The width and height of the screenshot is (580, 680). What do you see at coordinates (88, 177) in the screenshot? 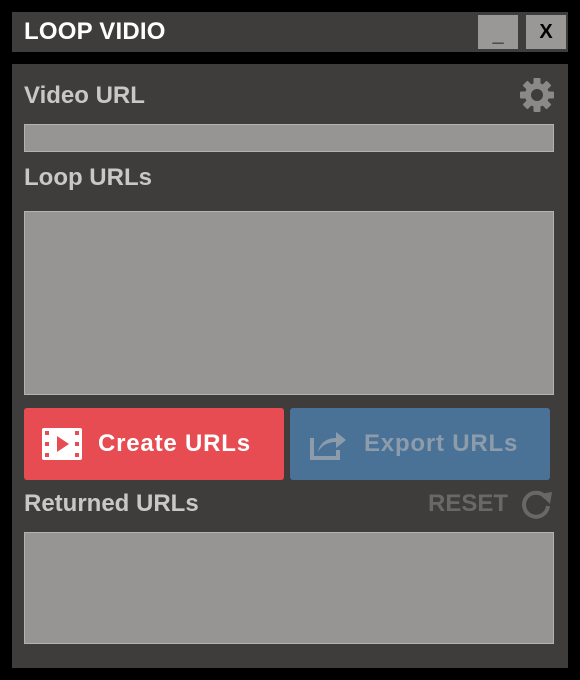
I see `loop-urls-label: Loop URLs` at bounding box center [88, 177].